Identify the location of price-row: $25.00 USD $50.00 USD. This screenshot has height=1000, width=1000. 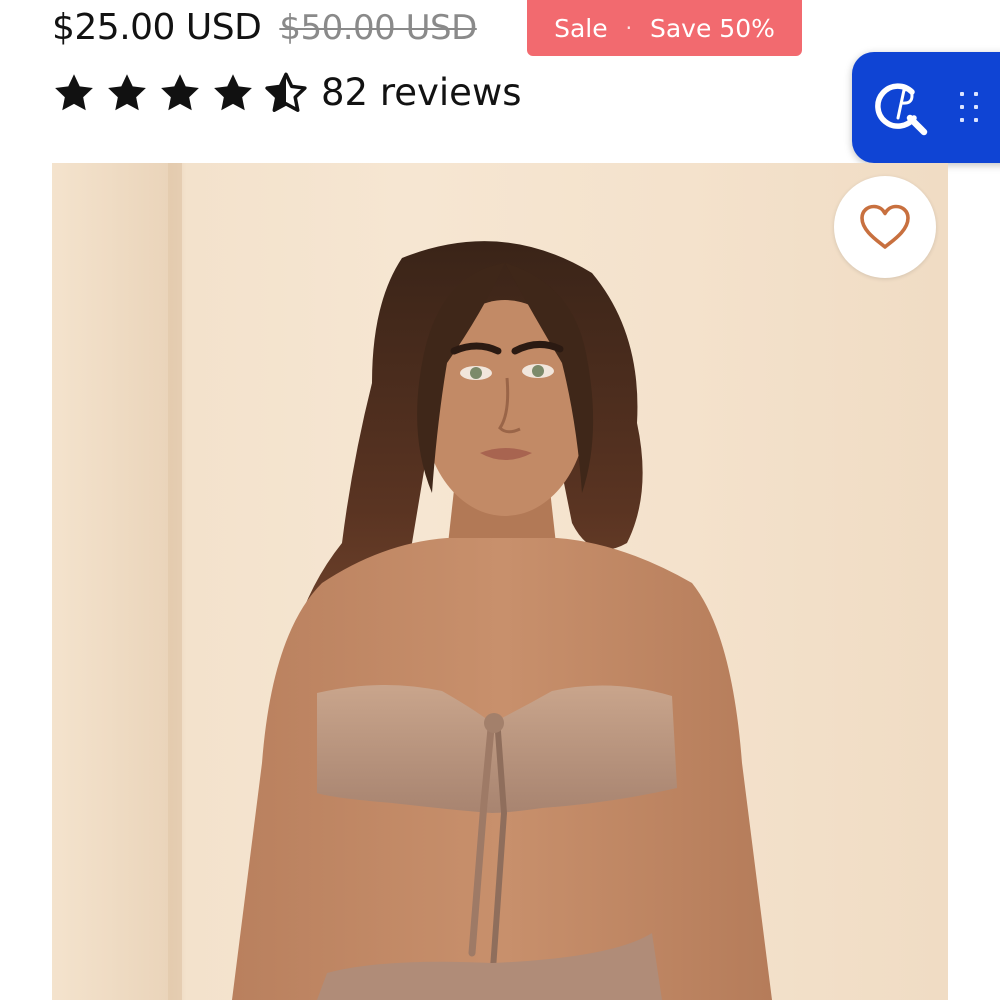
(264, 28).